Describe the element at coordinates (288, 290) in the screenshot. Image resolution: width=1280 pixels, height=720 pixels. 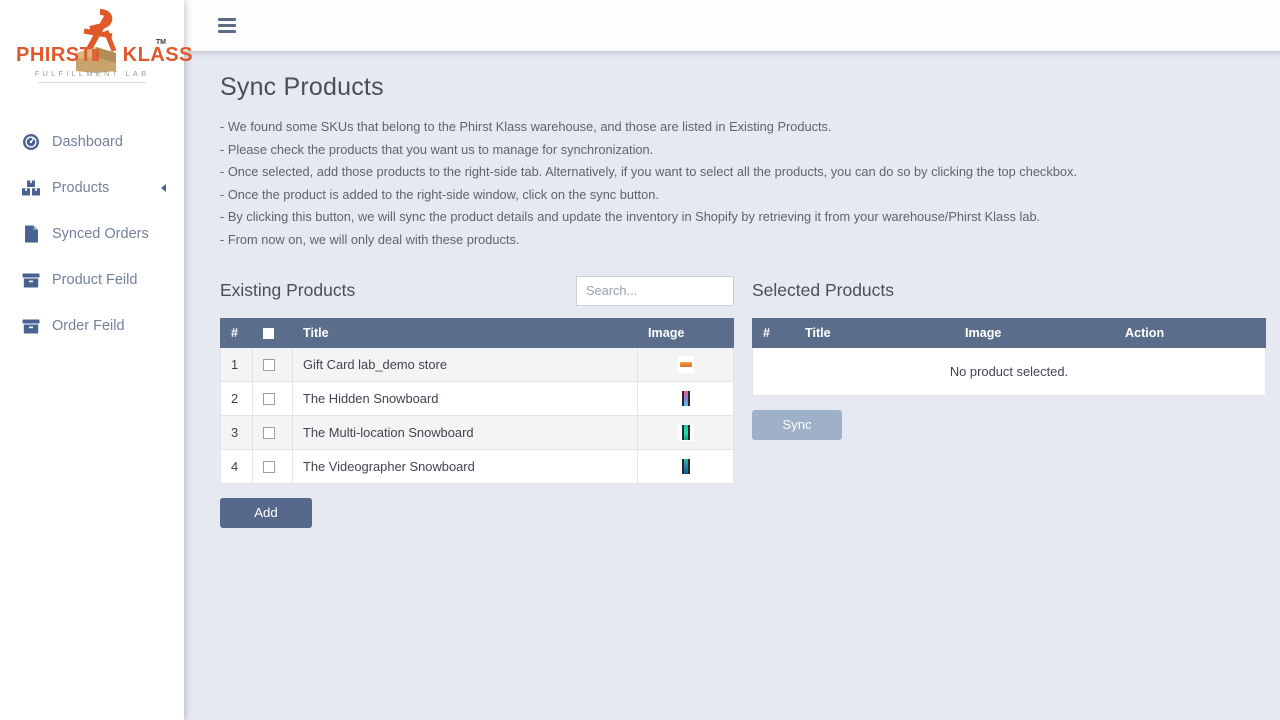
I see `existing-products-title: Existing Products` at that location.